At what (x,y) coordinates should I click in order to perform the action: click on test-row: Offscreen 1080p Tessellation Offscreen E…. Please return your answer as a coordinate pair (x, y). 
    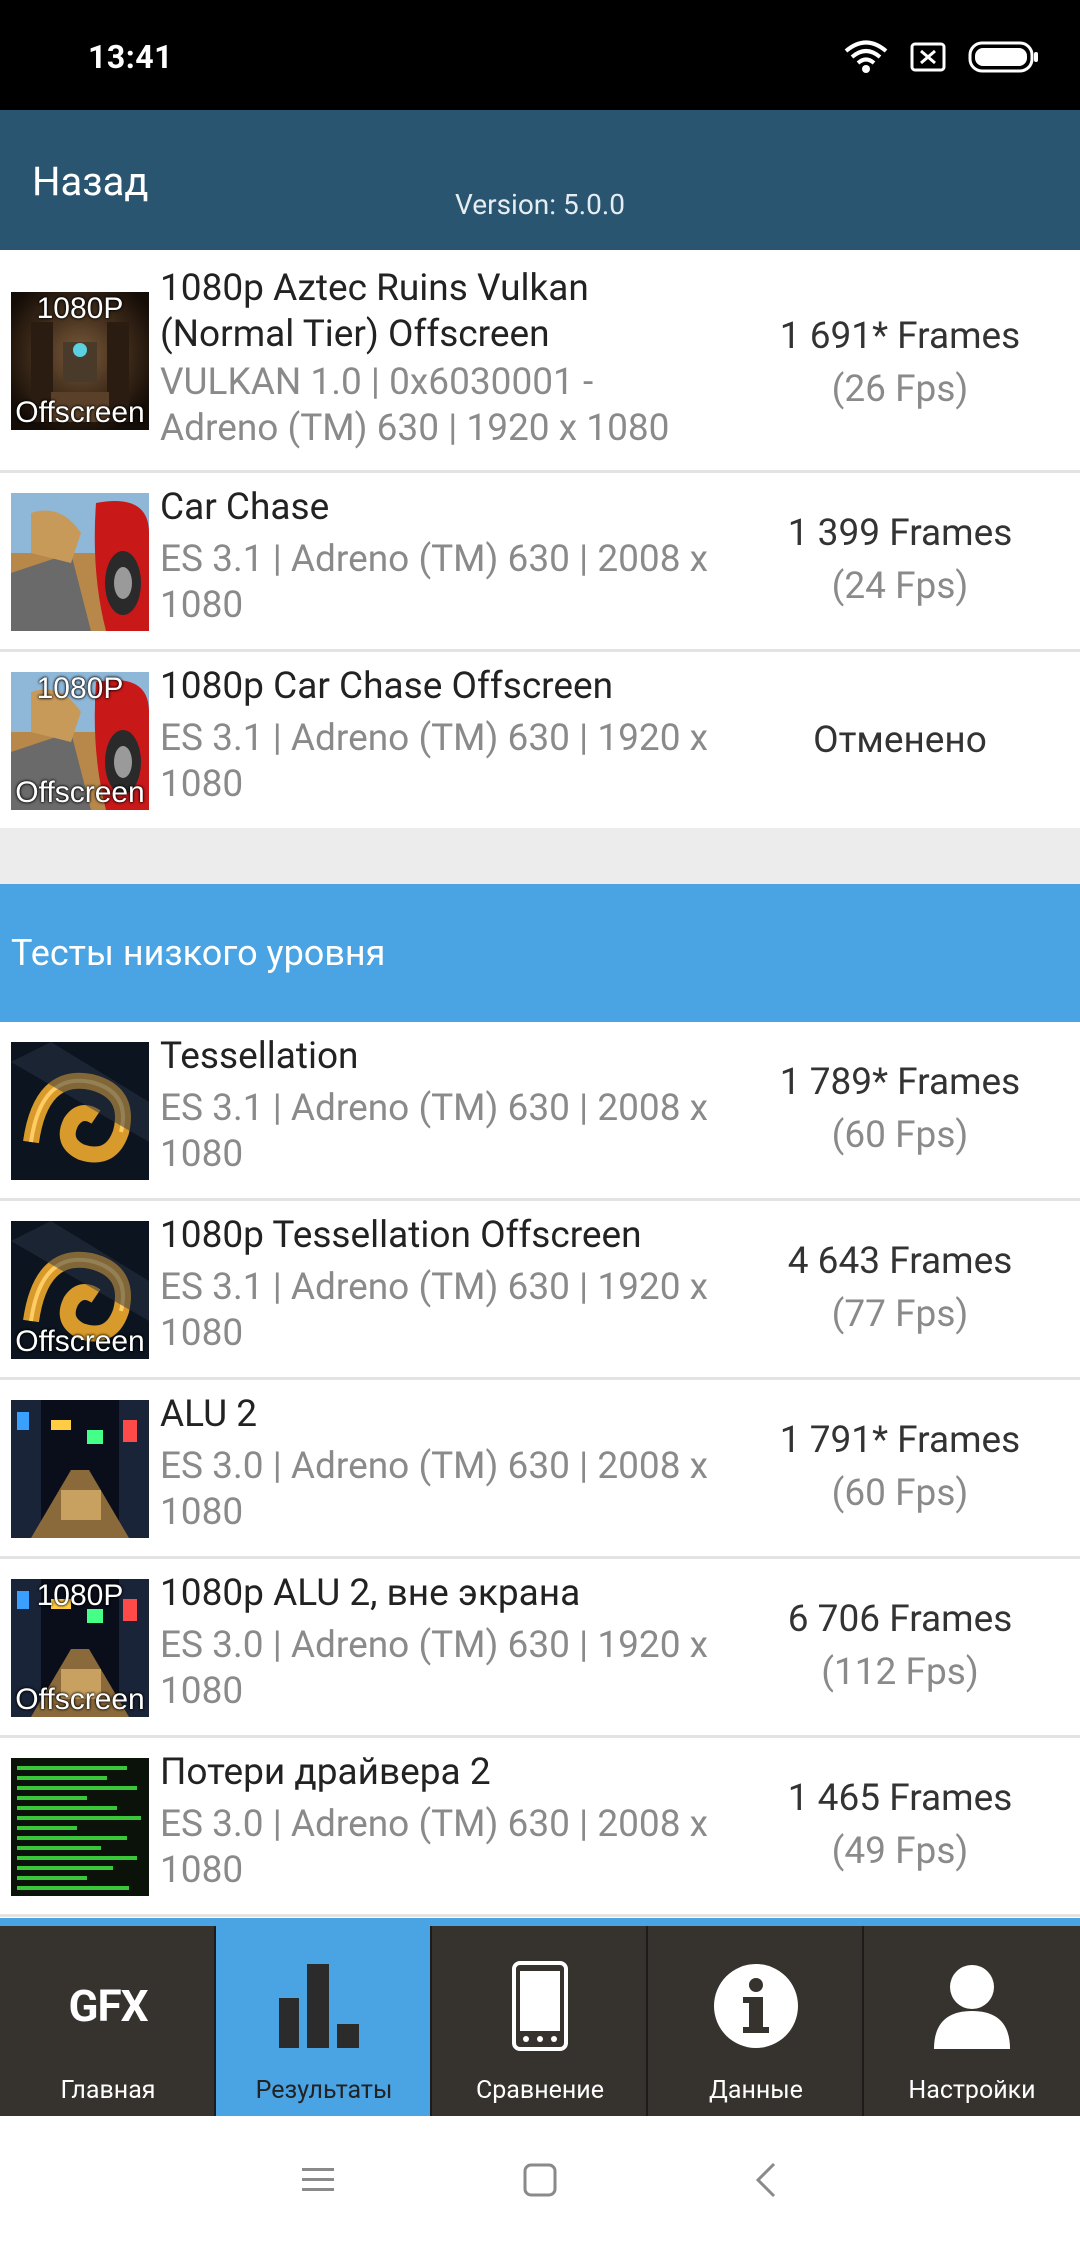
    Looking at the image, I should click on (540, 1290).